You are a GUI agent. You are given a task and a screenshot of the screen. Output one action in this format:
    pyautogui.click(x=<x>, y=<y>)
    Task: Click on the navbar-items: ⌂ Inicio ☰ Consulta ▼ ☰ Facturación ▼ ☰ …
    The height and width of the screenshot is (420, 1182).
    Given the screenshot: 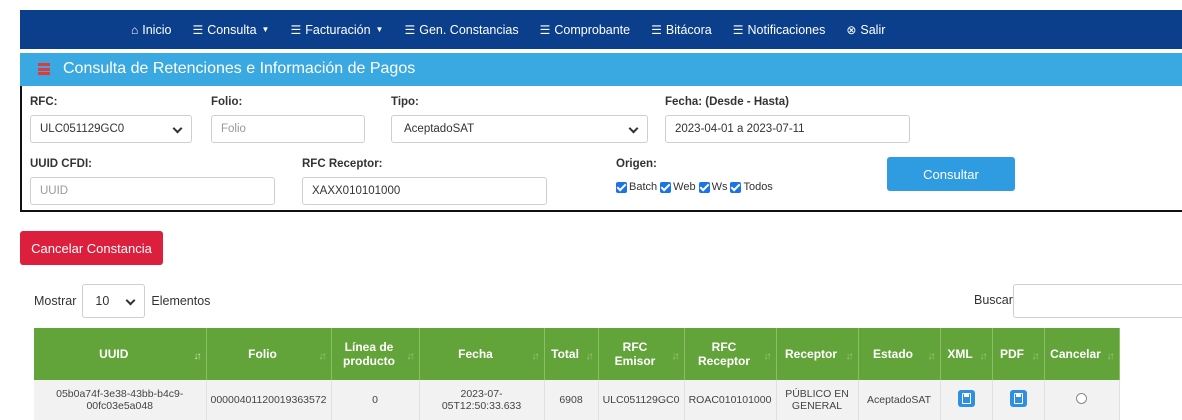 What is the action you would take?
    pyautogui.click(x=518, y=29)
    